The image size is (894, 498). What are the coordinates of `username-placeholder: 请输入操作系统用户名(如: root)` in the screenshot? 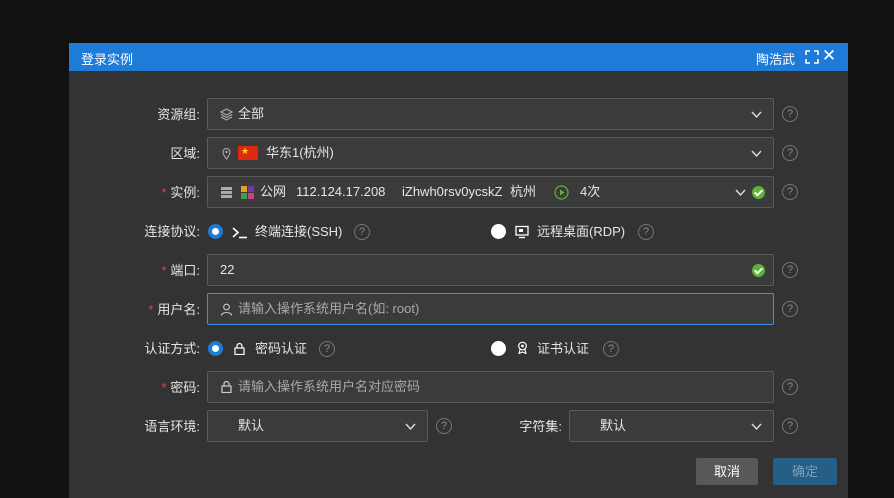 It's located at (329, 308).